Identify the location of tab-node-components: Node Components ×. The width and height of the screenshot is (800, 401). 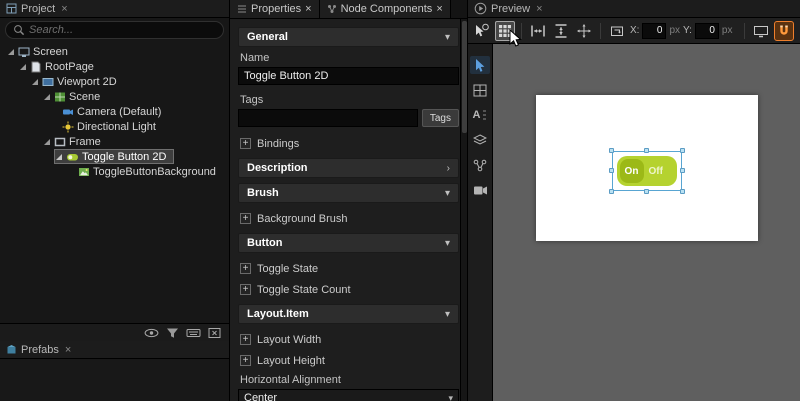
(385, 9).